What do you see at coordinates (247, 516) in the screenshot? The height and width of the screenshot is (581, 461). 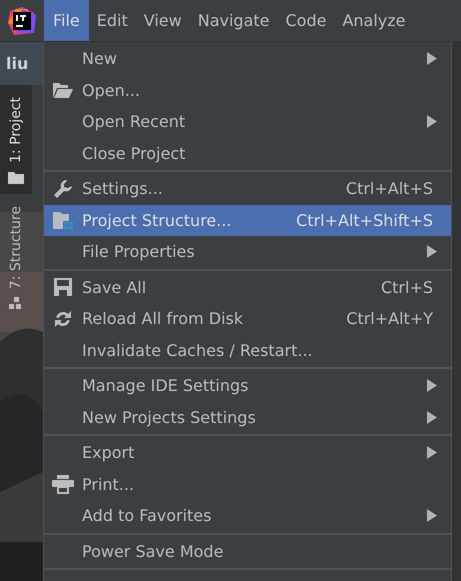 I see `menu-entry: Add to Favorites` at bounding box center [247, 516].